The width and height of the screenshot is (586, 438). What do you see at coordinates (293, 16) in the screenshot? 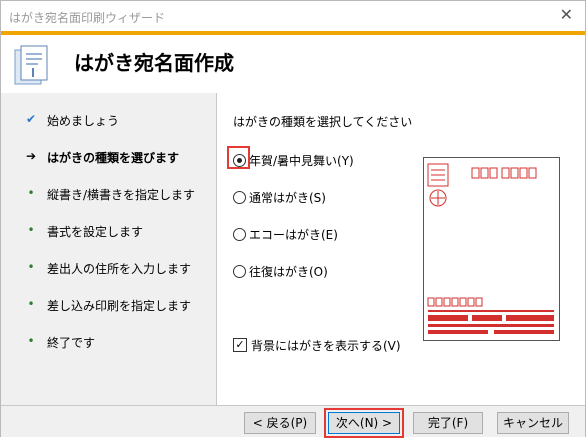
I see `title-bar: はがき宛名面印刷ウィザード ✕` at bounding box center [293, 16].